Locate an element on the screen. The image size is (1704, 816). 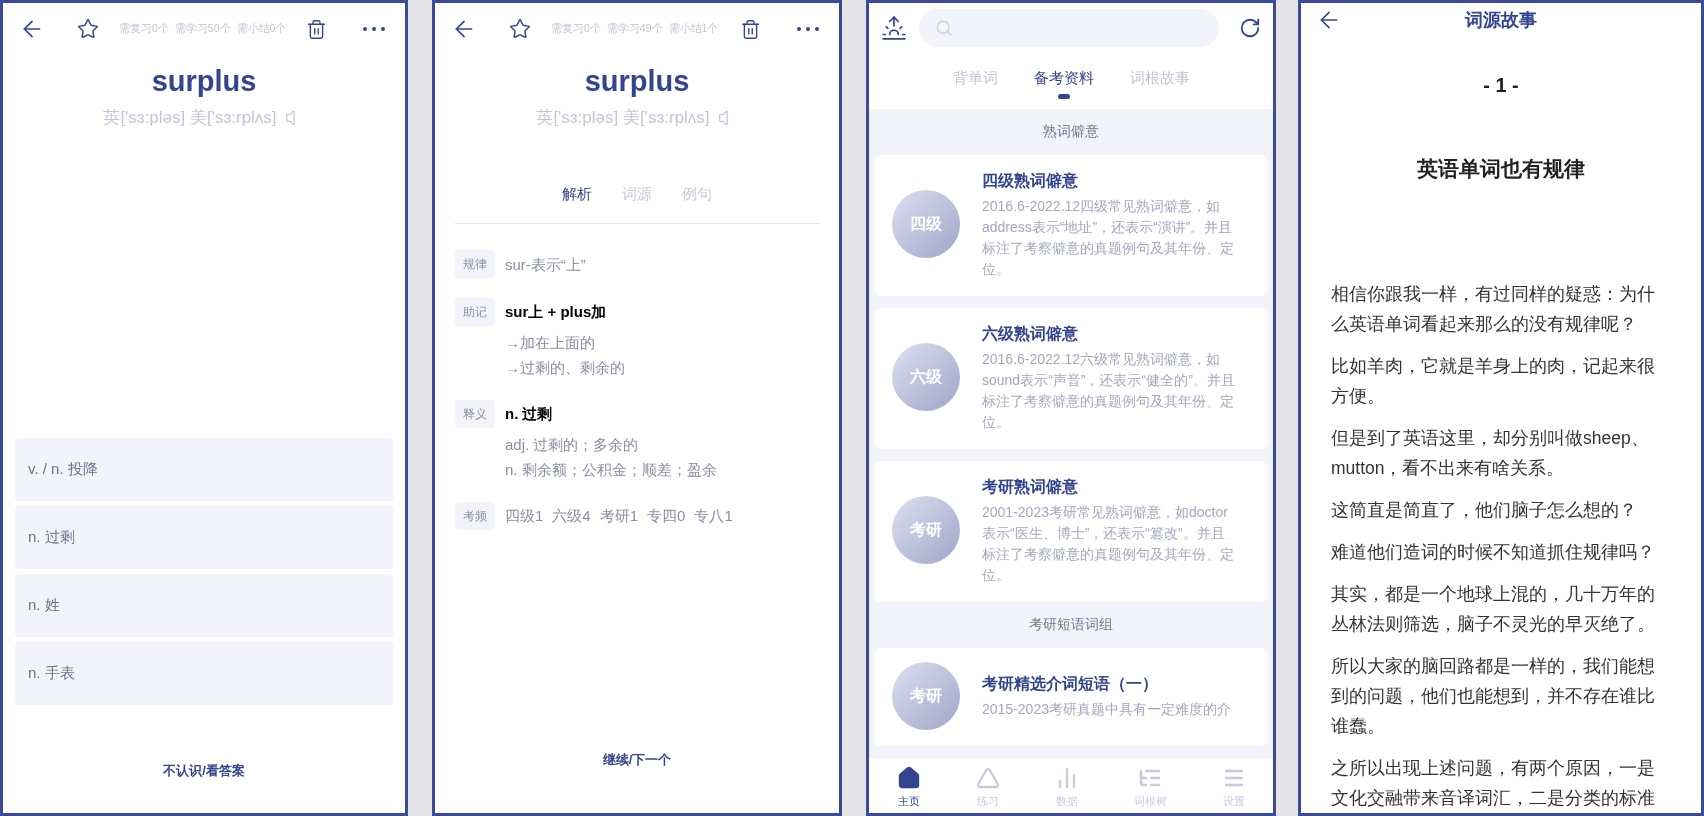
refresh-icon is located at coordinates (1250, 28).